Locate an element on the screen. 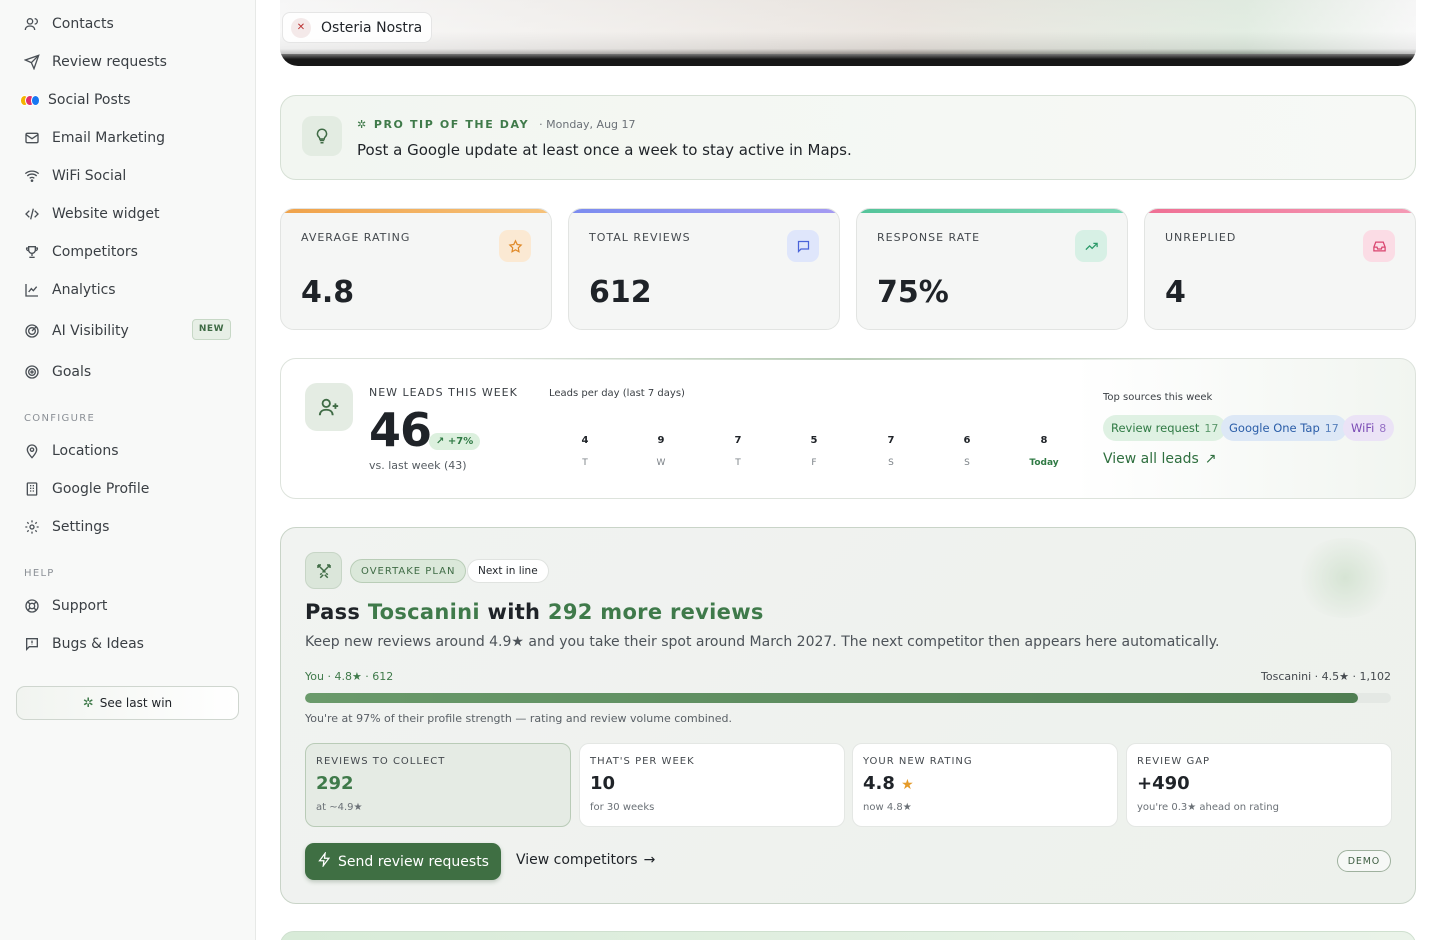  lightbulb-icon is located at coordinates (322, 136).